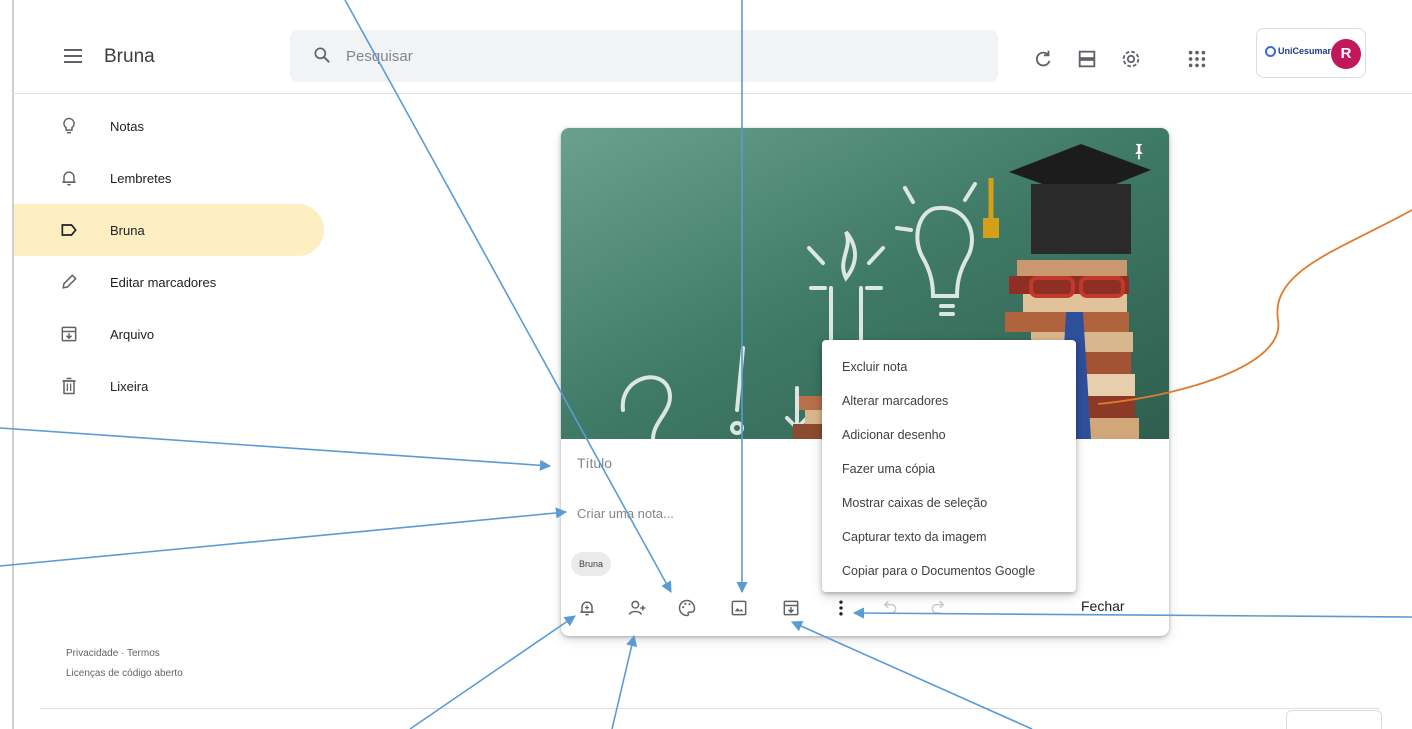 The width and height of the screenshot is (1412, 729). Describe the element at coordinates (1043, 59) in the screenshot. I see `refresh-icon` at that location.